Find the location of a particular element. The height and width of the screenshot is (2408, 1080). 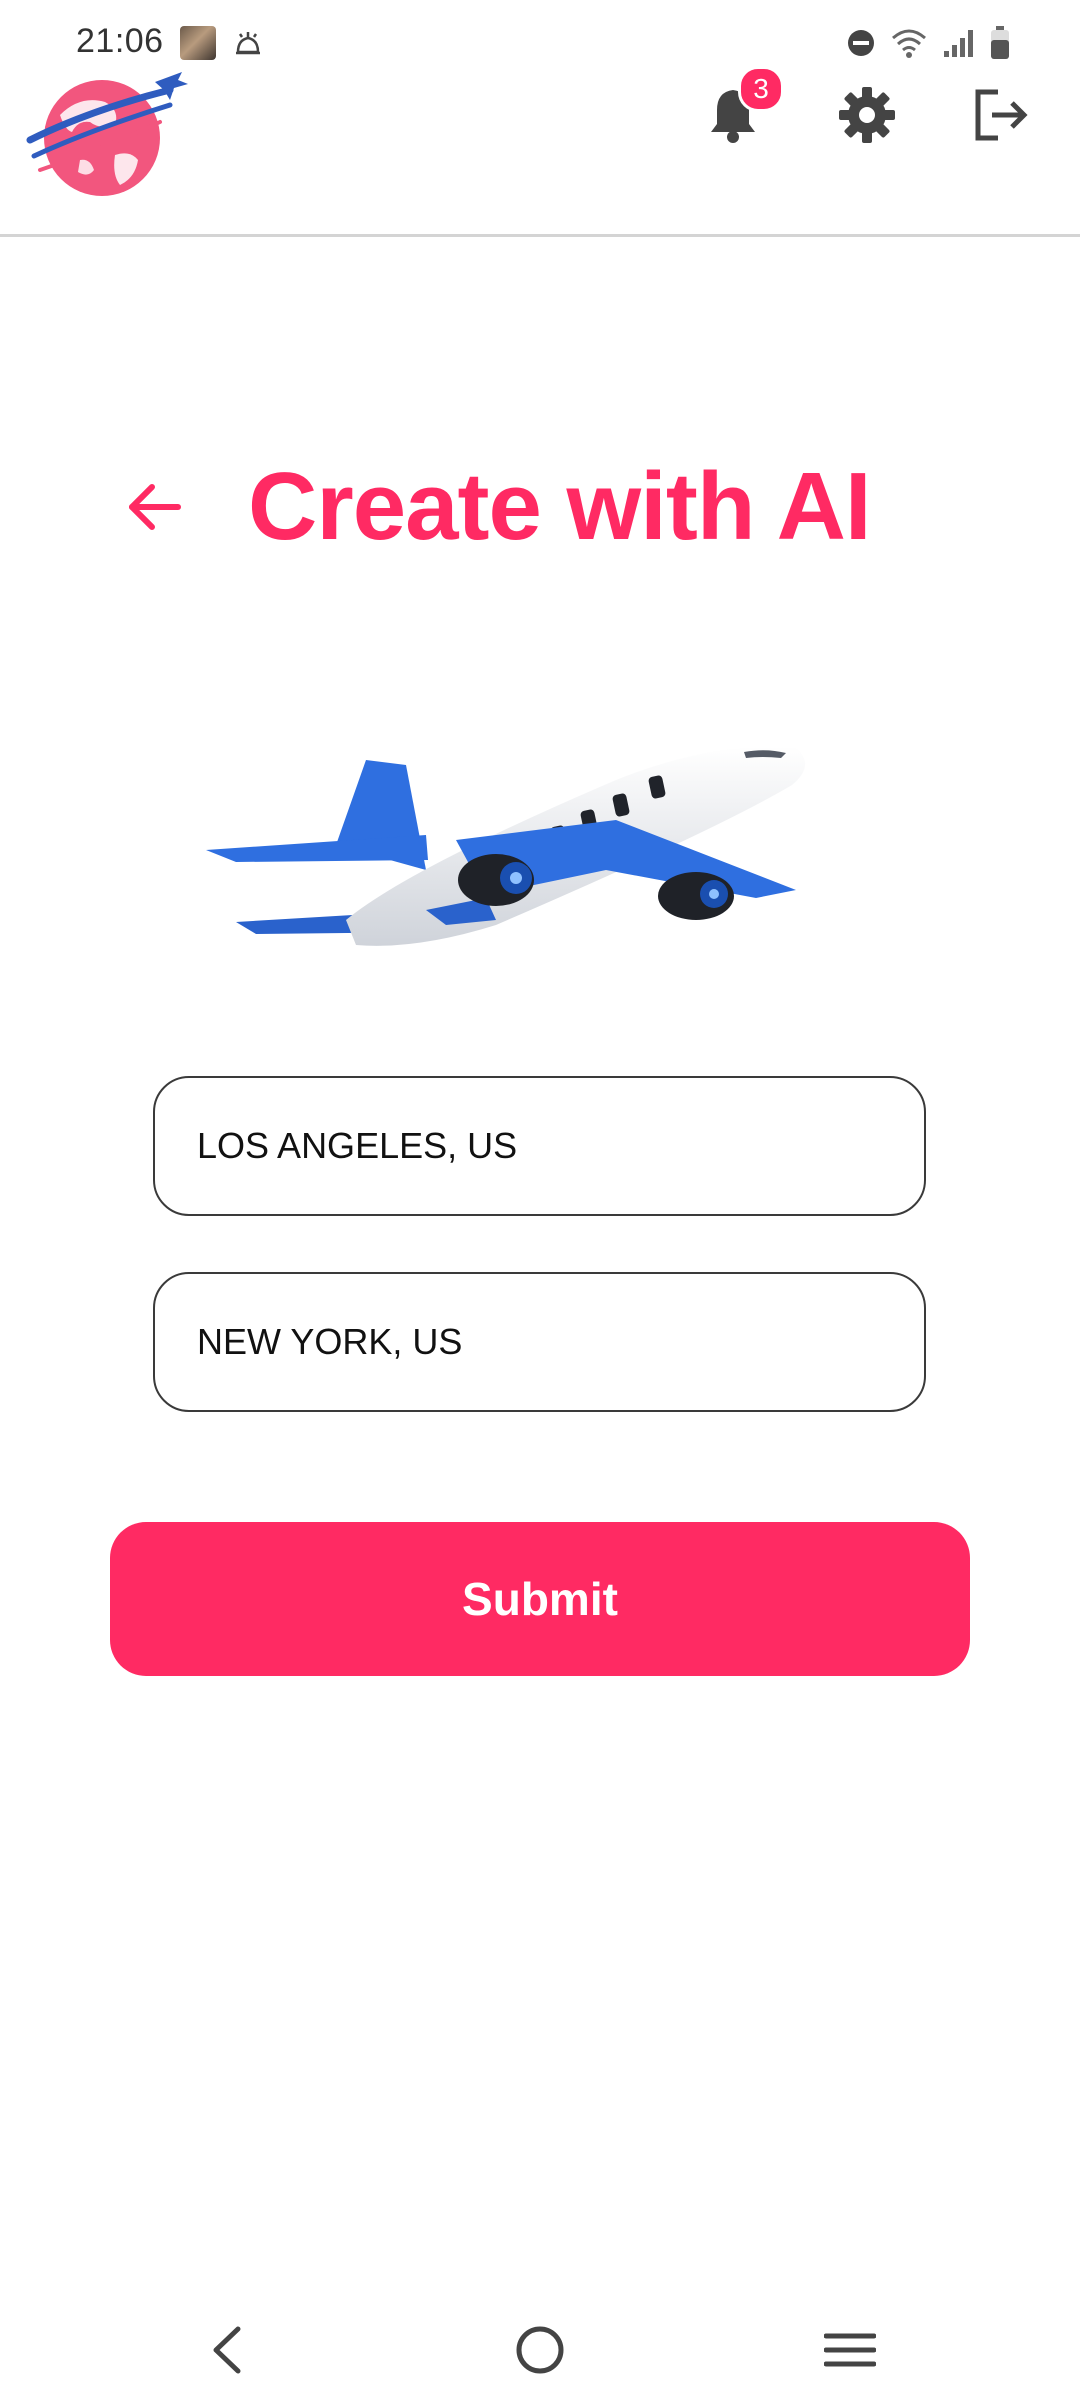

recent-apps-icon is located at coordinates (850, 2350).